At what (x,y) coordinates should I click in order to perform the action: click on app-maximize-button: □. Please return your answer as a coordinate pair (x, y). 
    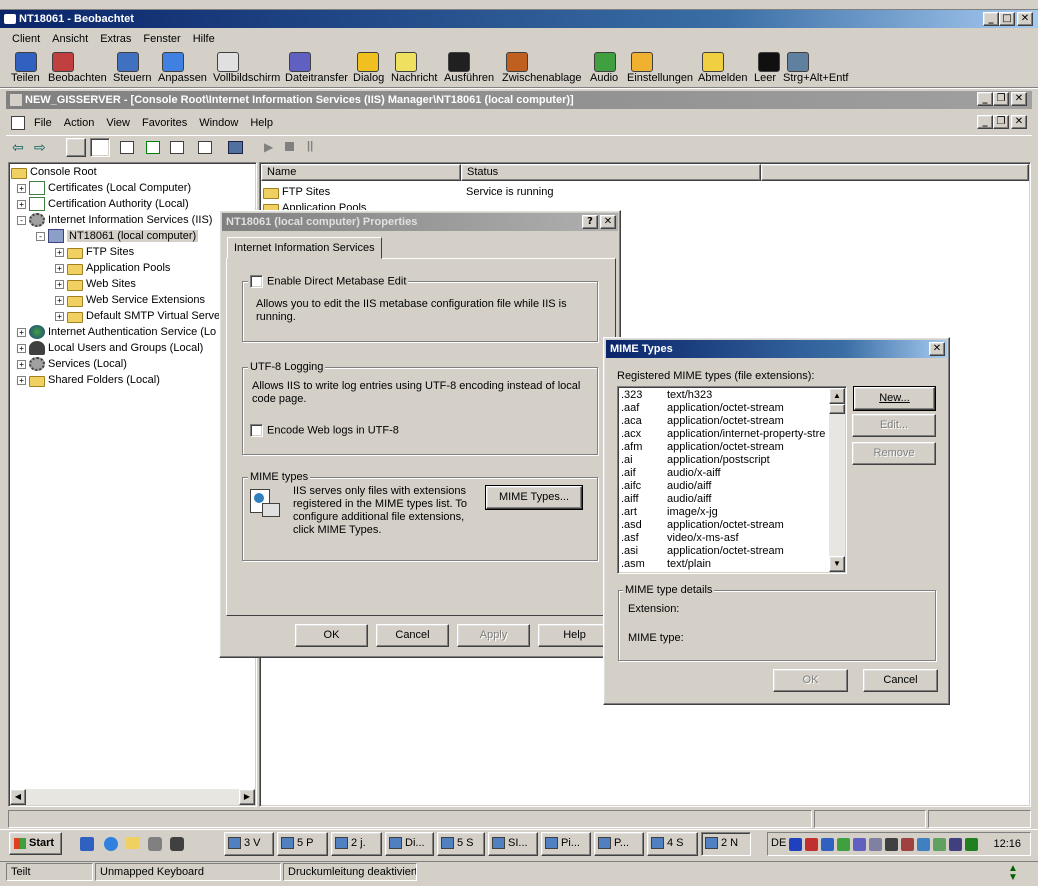
    Looking at the image, I should click on (1007, 19).